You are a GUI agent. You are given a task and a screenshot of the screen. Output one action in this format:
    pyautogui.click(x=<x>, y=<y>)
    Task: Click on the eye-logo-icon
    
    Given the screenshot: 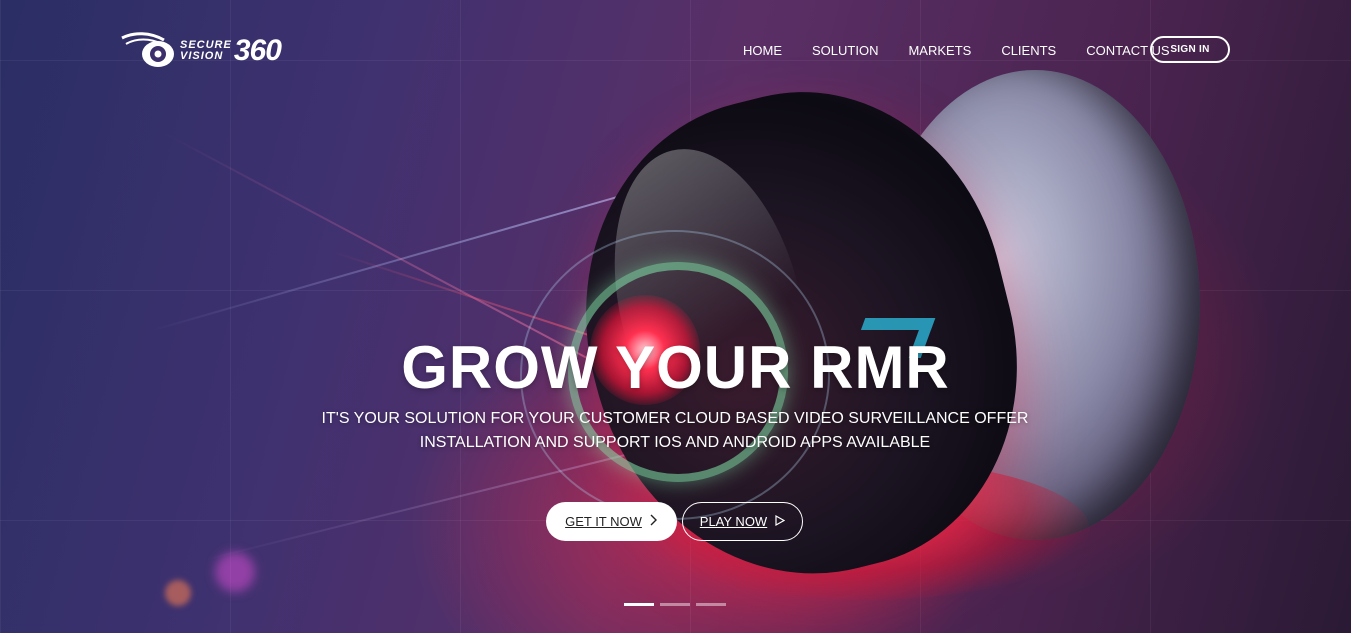 What is the action you would take?
    pyautogui.click(x=150, y=51)
    